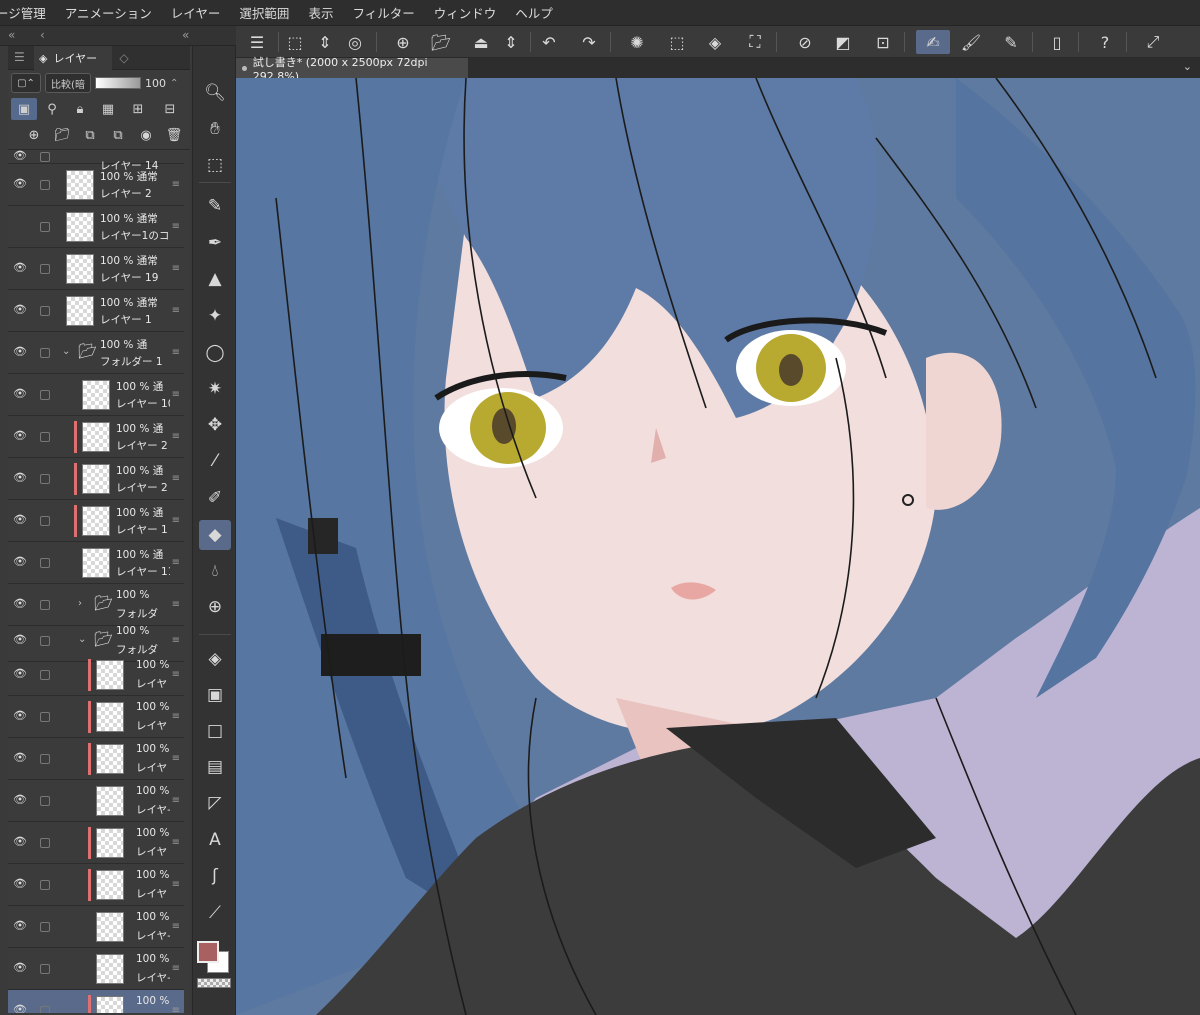  Describe the element at coordinates (383, 12) in the screenshot. I see `menu-item: フィルター` at that location.